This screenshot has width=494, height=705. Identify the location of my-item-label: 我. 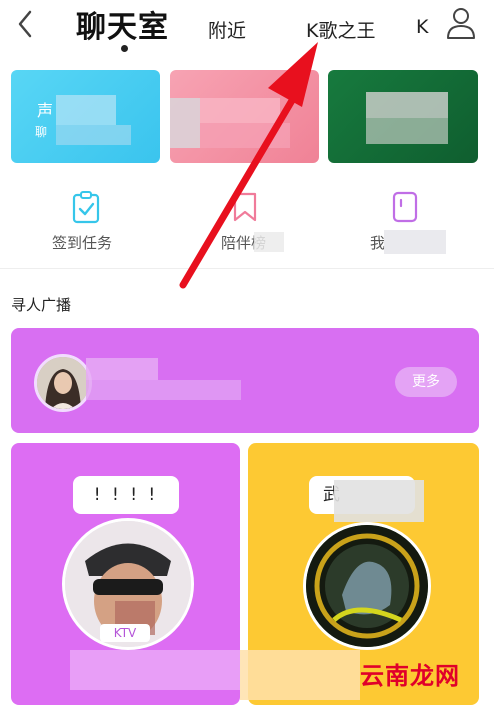
(377, 242).